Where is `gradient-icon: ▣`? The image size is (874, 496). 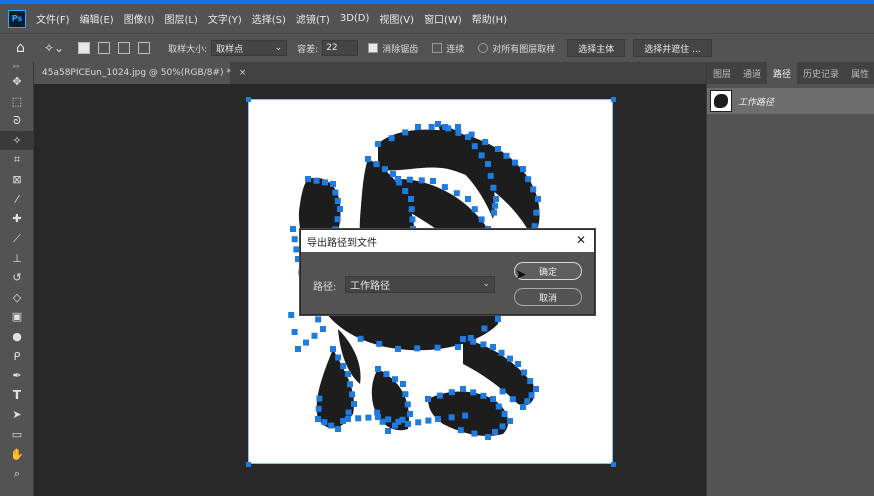
gradient-icon: ▣ is located at coordinates (17, 317).